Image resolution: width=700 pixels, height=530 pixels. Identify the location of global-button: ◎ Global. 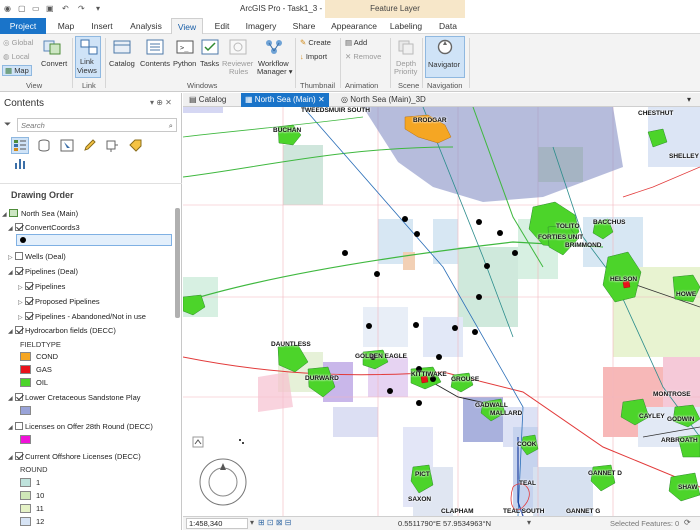
(18, 42).